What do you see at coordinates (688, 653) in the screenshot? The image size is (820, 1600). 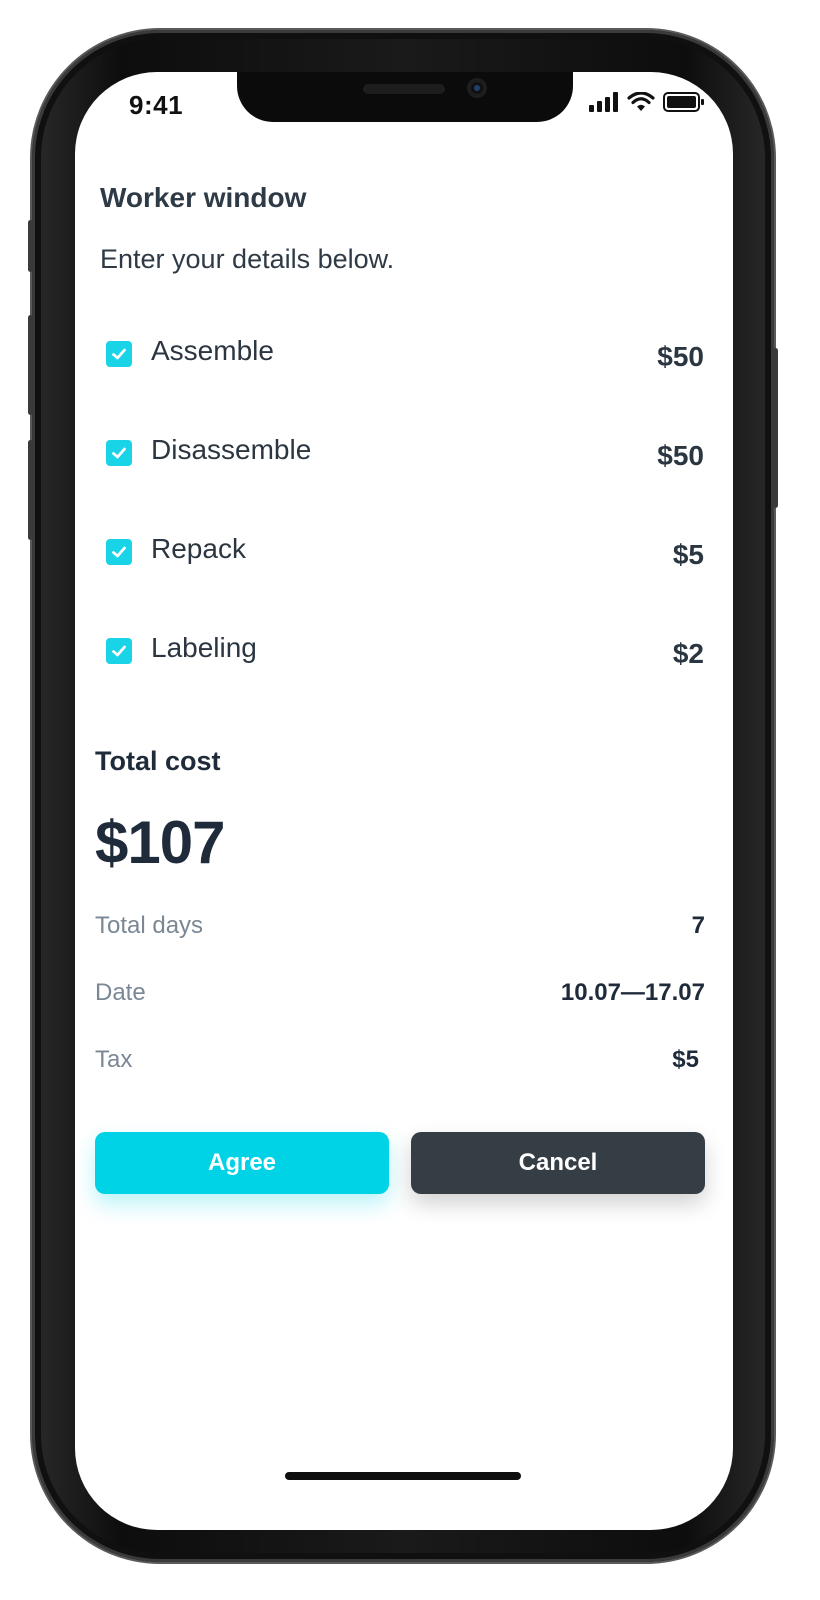 I see `service-price: $2` at bounding box center [688, 653].